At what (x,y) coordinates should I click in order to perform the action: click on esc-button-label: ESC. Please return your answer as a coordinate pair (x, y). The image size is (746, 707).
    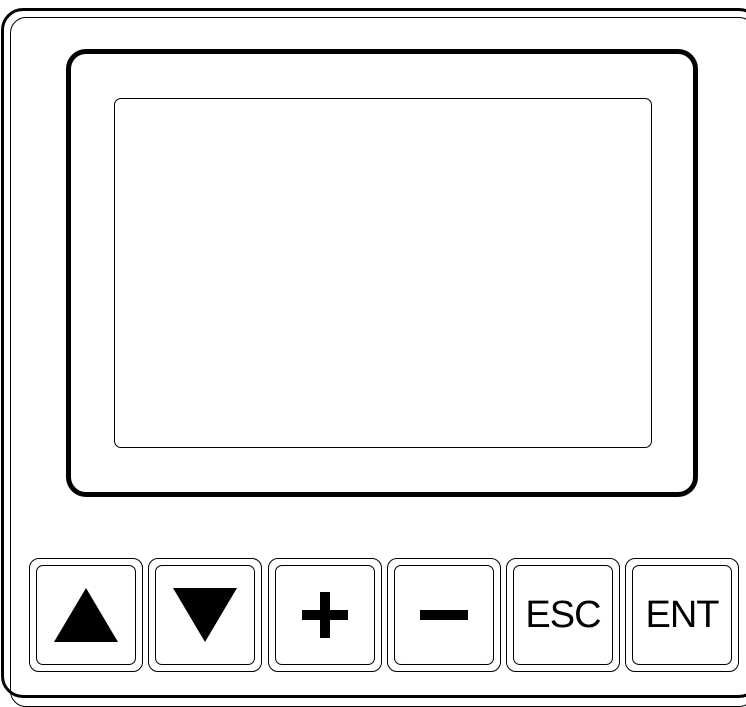
    Looking at the image, I should click on (563, 615).